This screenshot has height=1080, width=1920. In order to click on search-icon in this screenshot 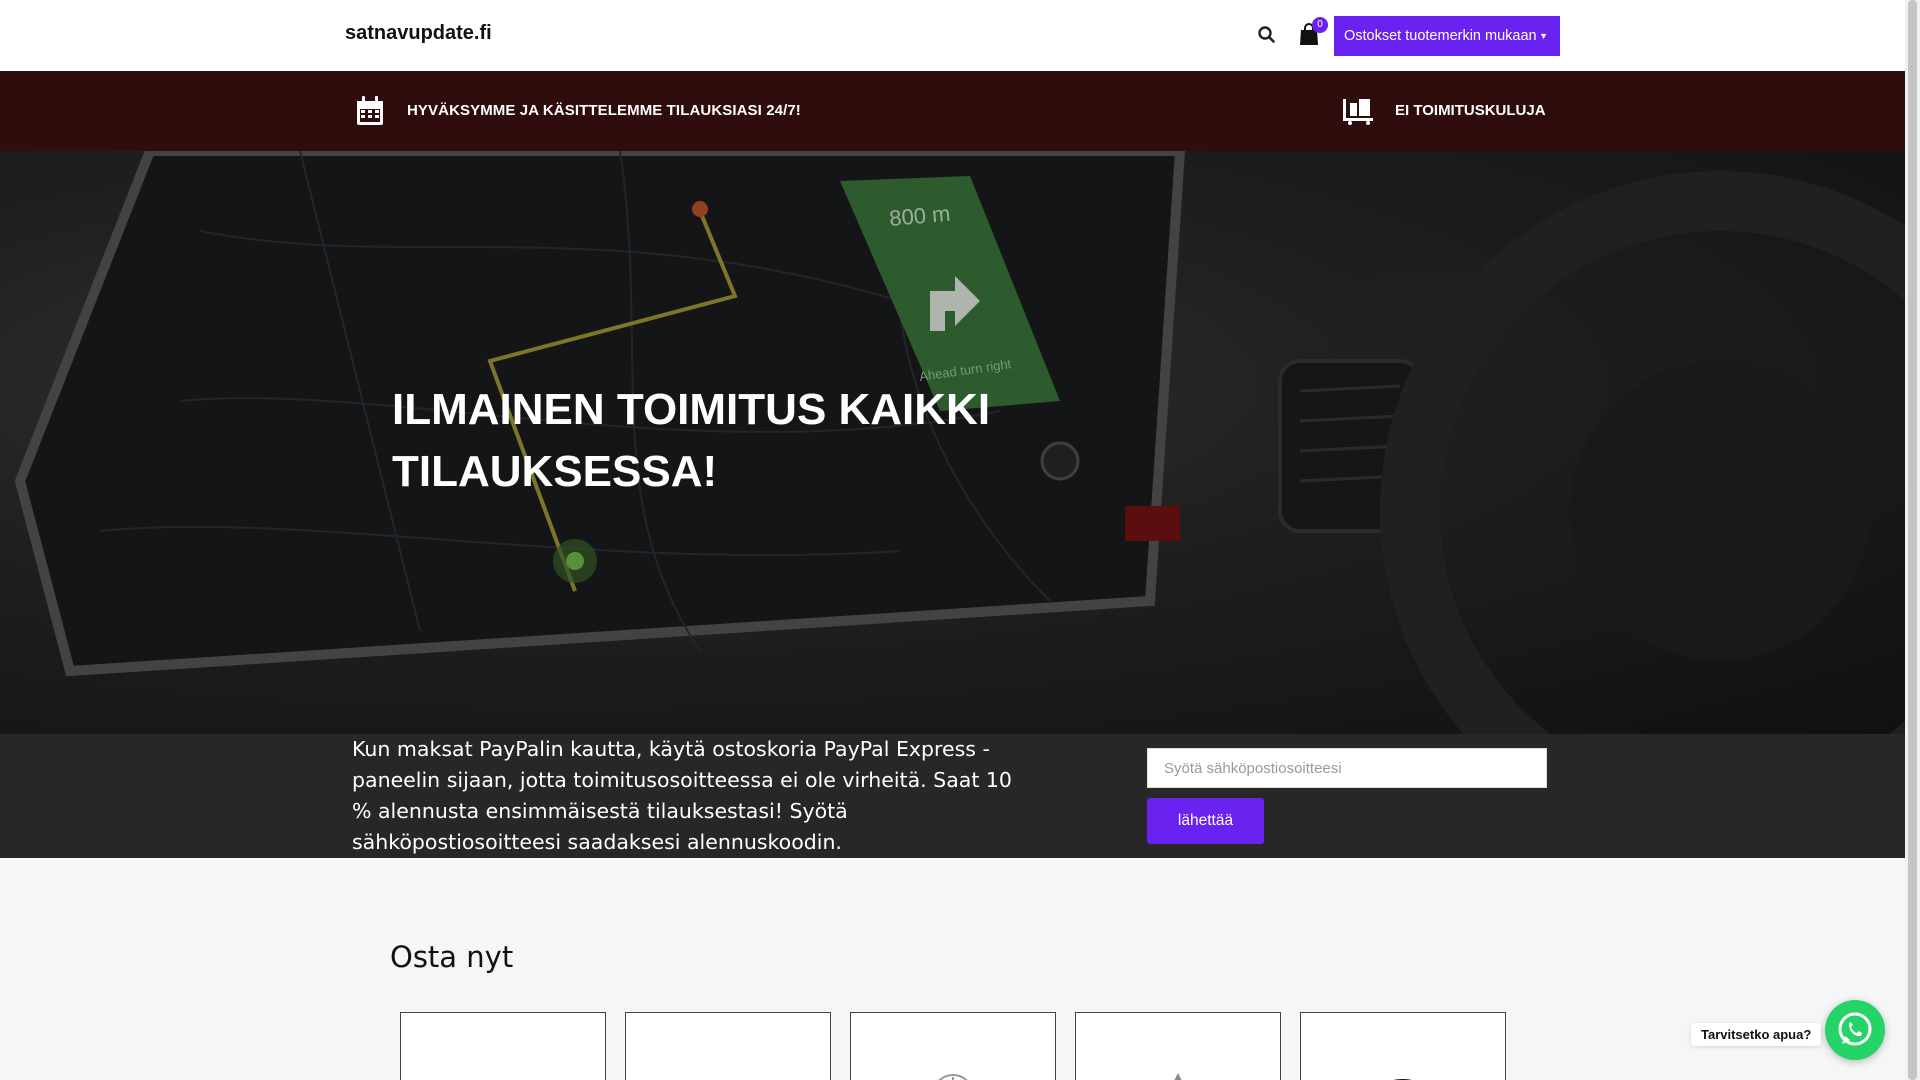, I will do `click(1266, 34)`.